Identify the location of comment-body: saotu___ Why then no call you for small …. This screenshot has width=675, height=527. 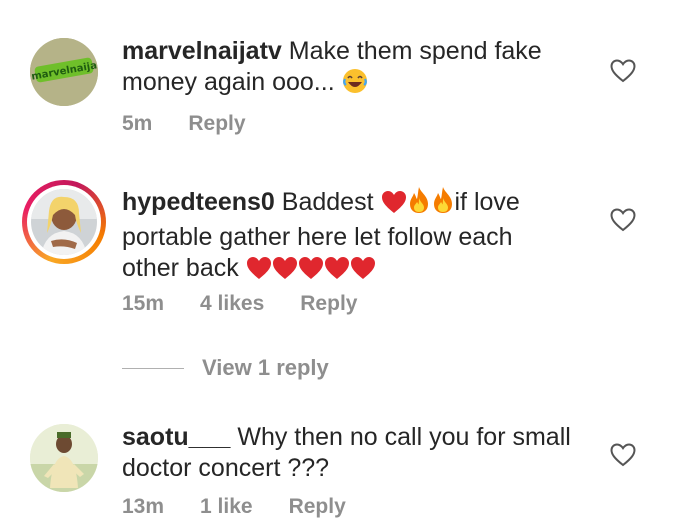
(347, 453).